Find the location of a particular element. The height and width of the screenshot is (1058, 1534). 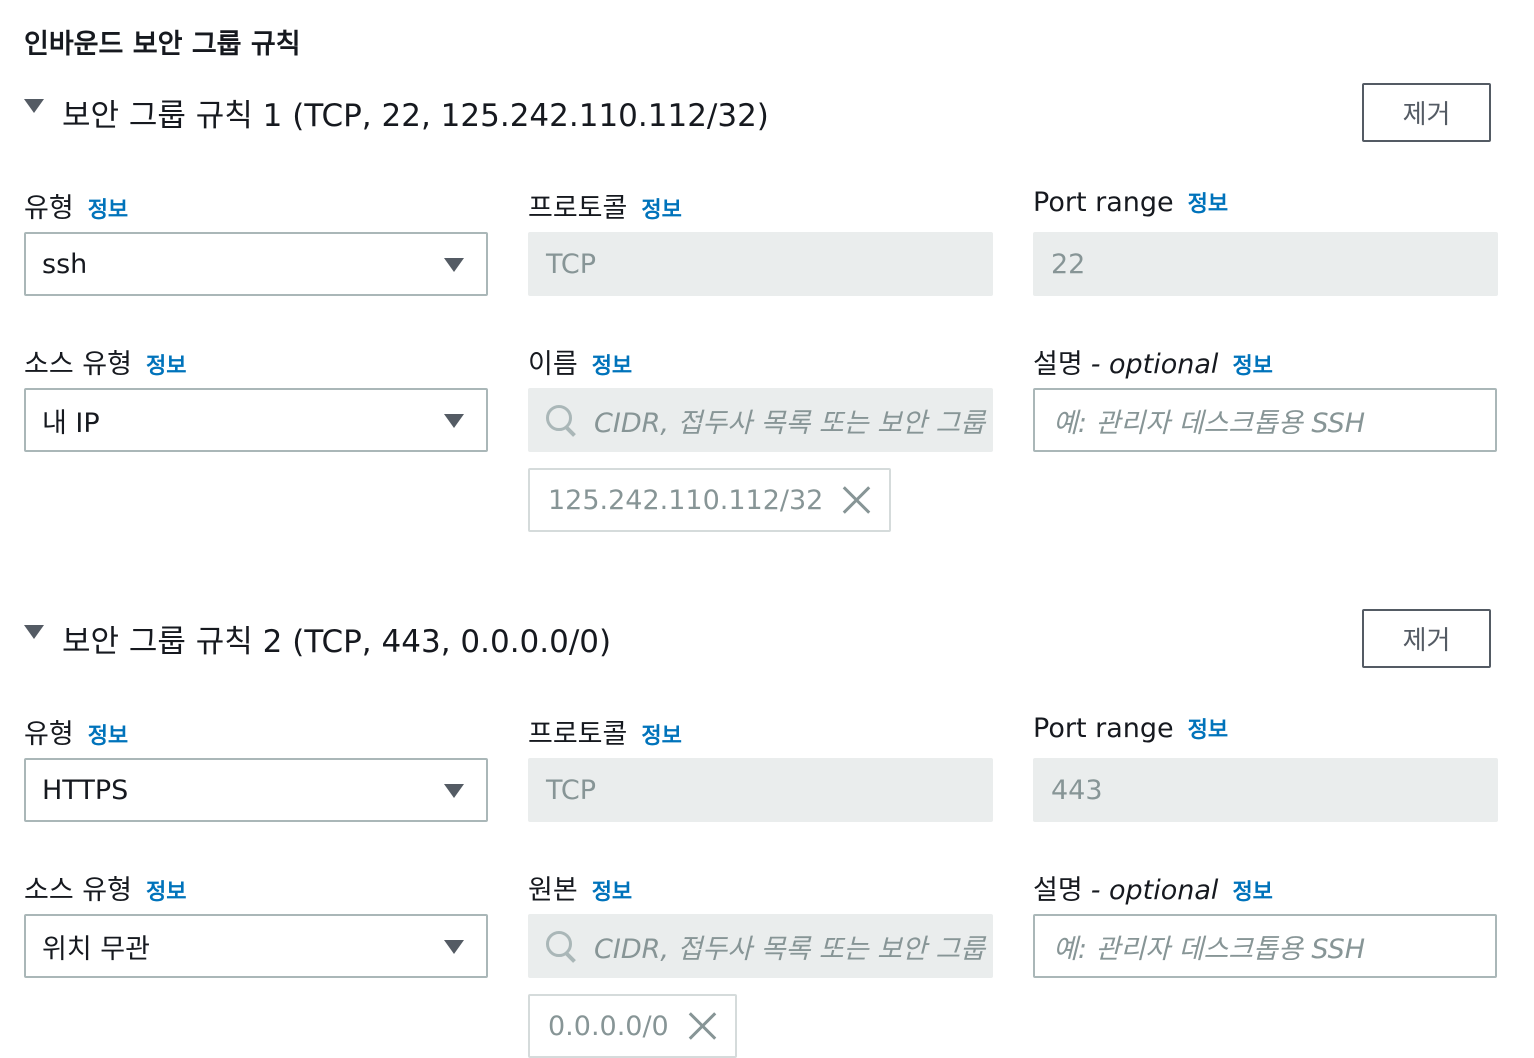

type-select-value: ssh is located at coordinates (65, 264).